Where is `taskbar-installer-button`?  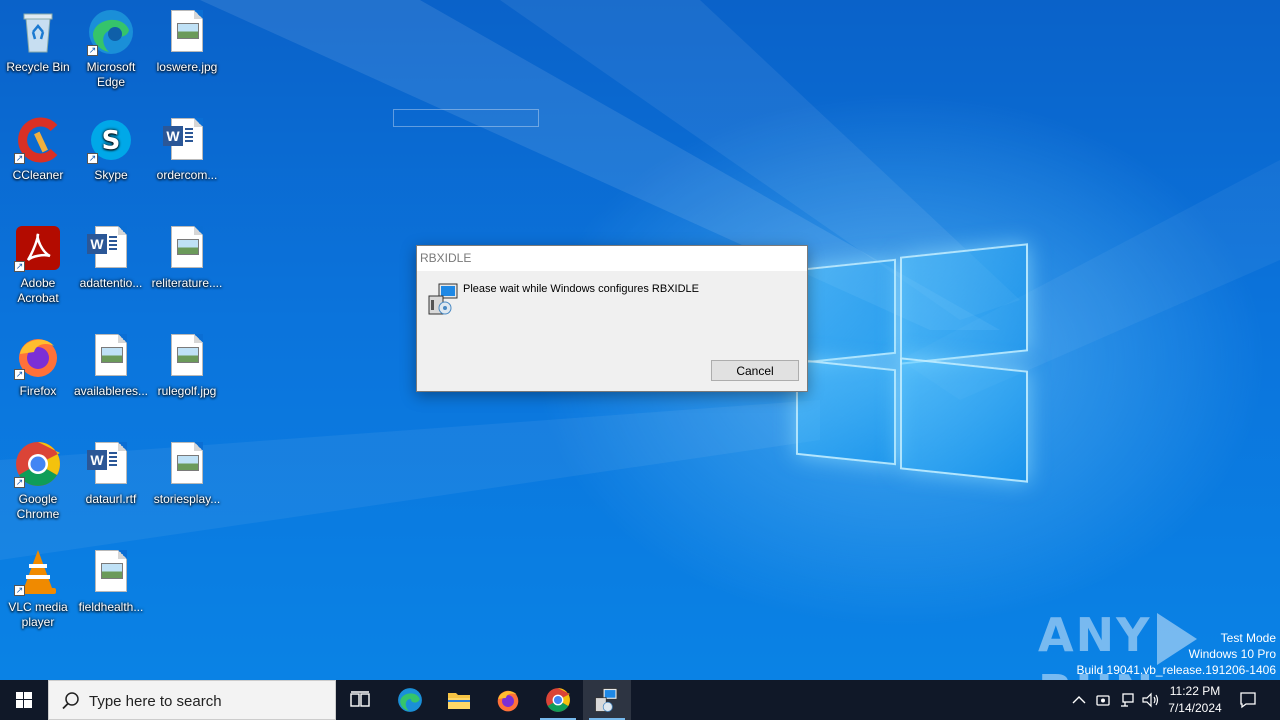 taskbar-installer-button is located at coordinates (607, 700).